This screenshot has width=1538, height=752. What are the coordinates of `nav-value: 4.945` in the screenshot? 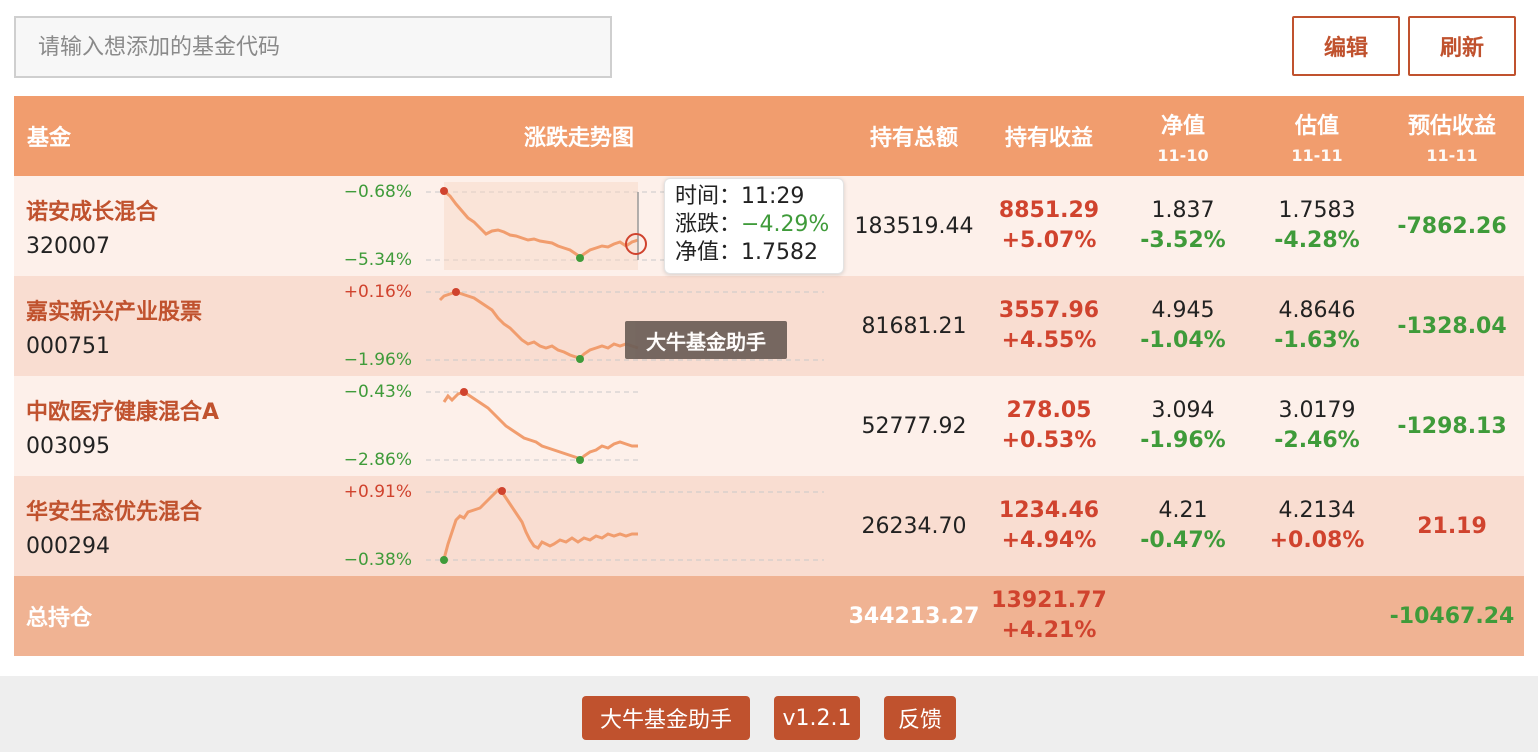 It's located at (1183, 310).